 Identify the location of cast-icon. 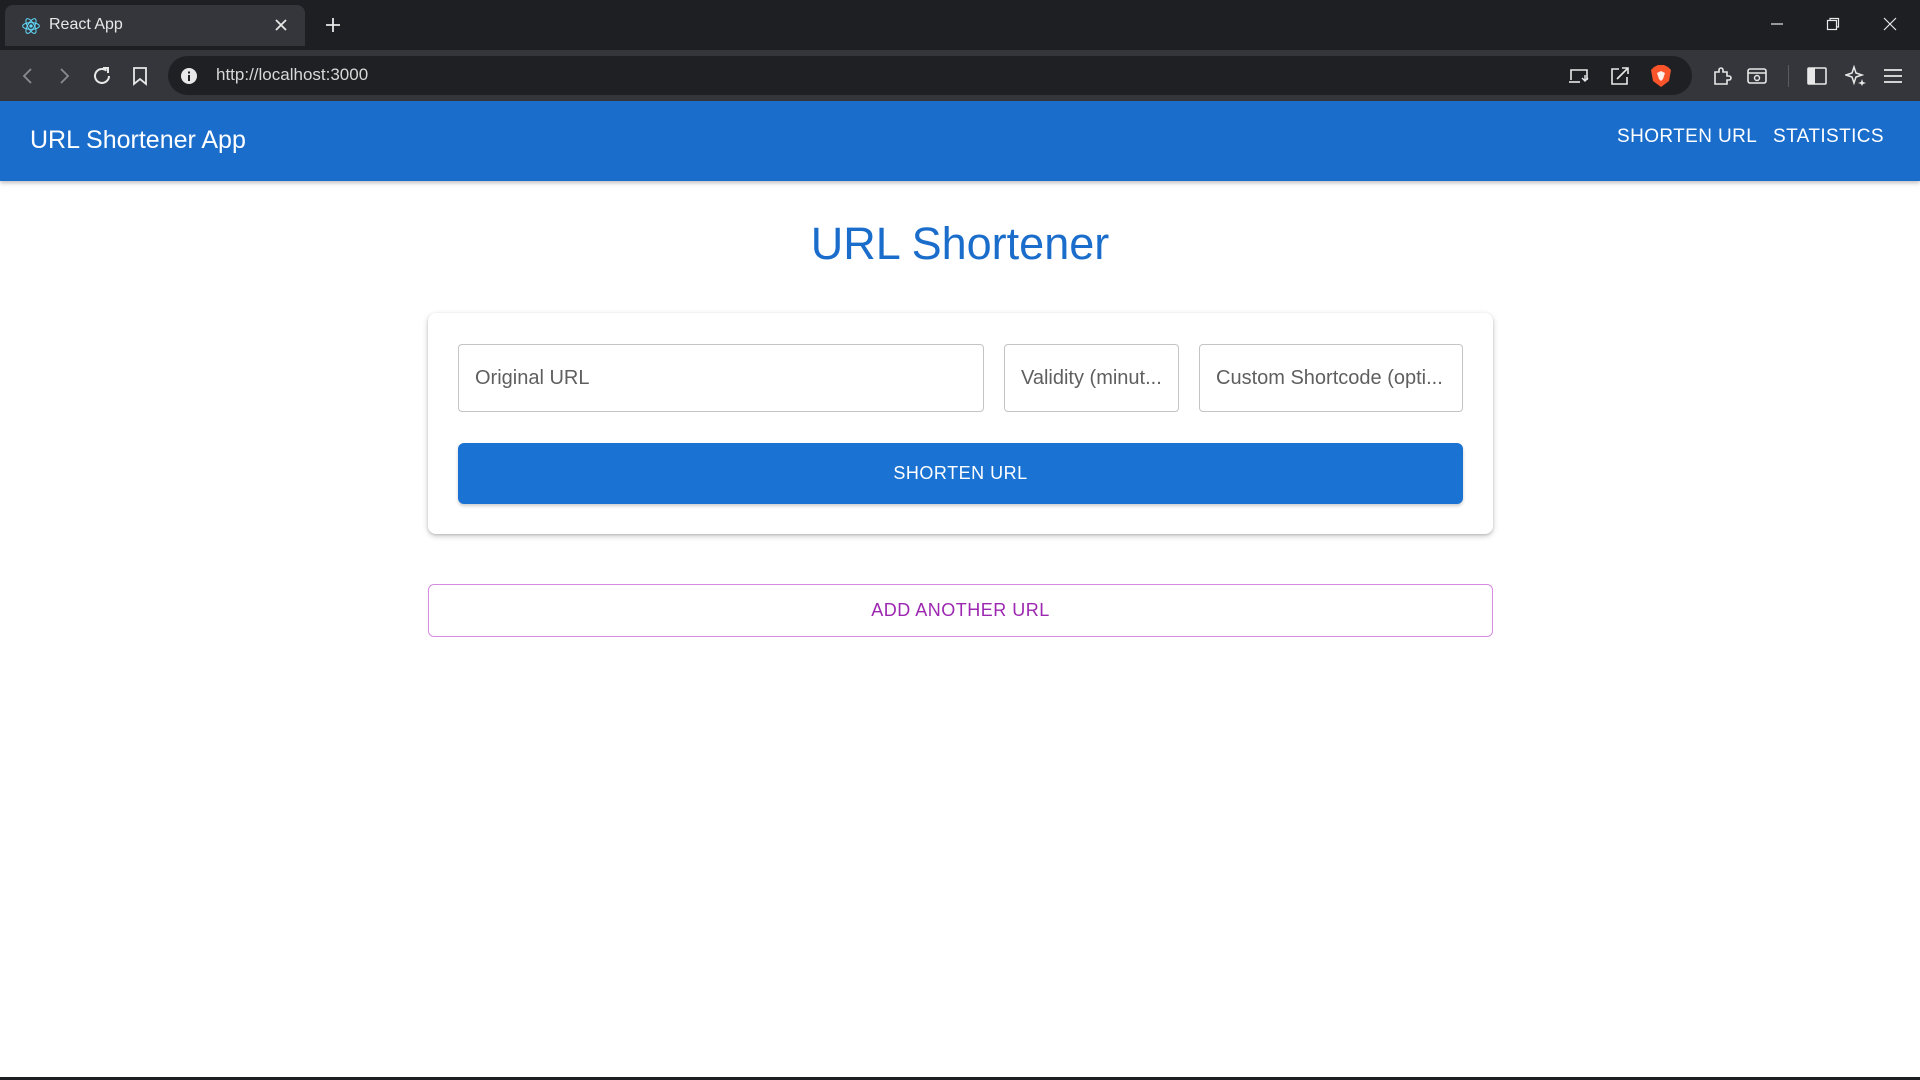
(1579, 76).